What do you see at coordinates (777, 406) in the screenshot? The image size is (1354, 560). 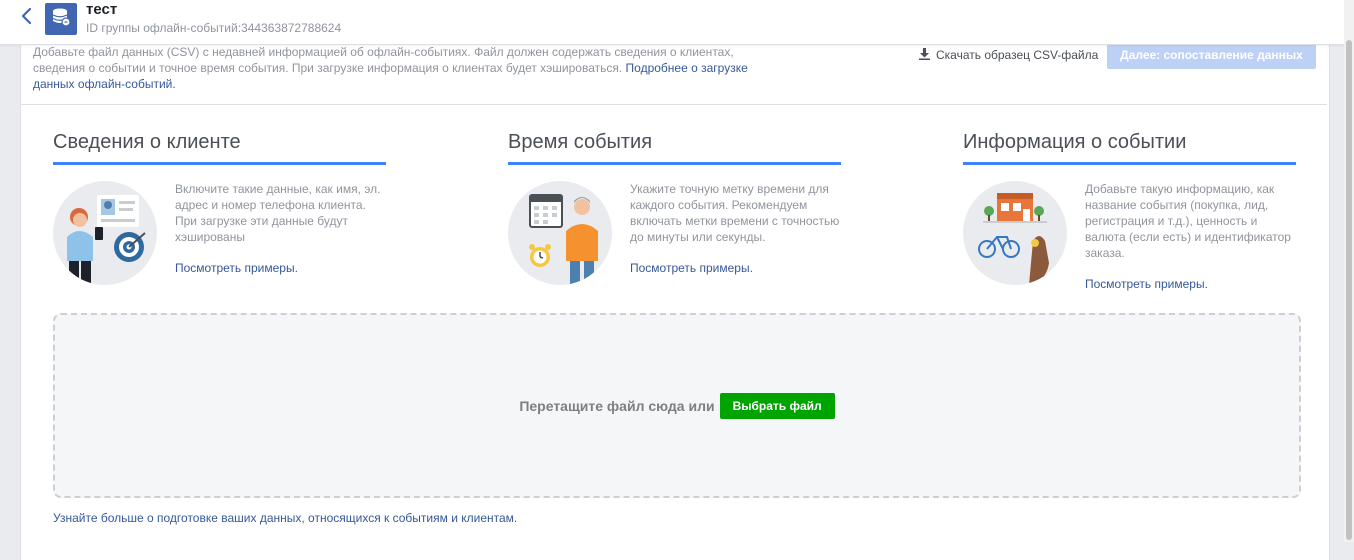 I see `choose-file-button: Выбрать файл` at bounding box center [777, 406].